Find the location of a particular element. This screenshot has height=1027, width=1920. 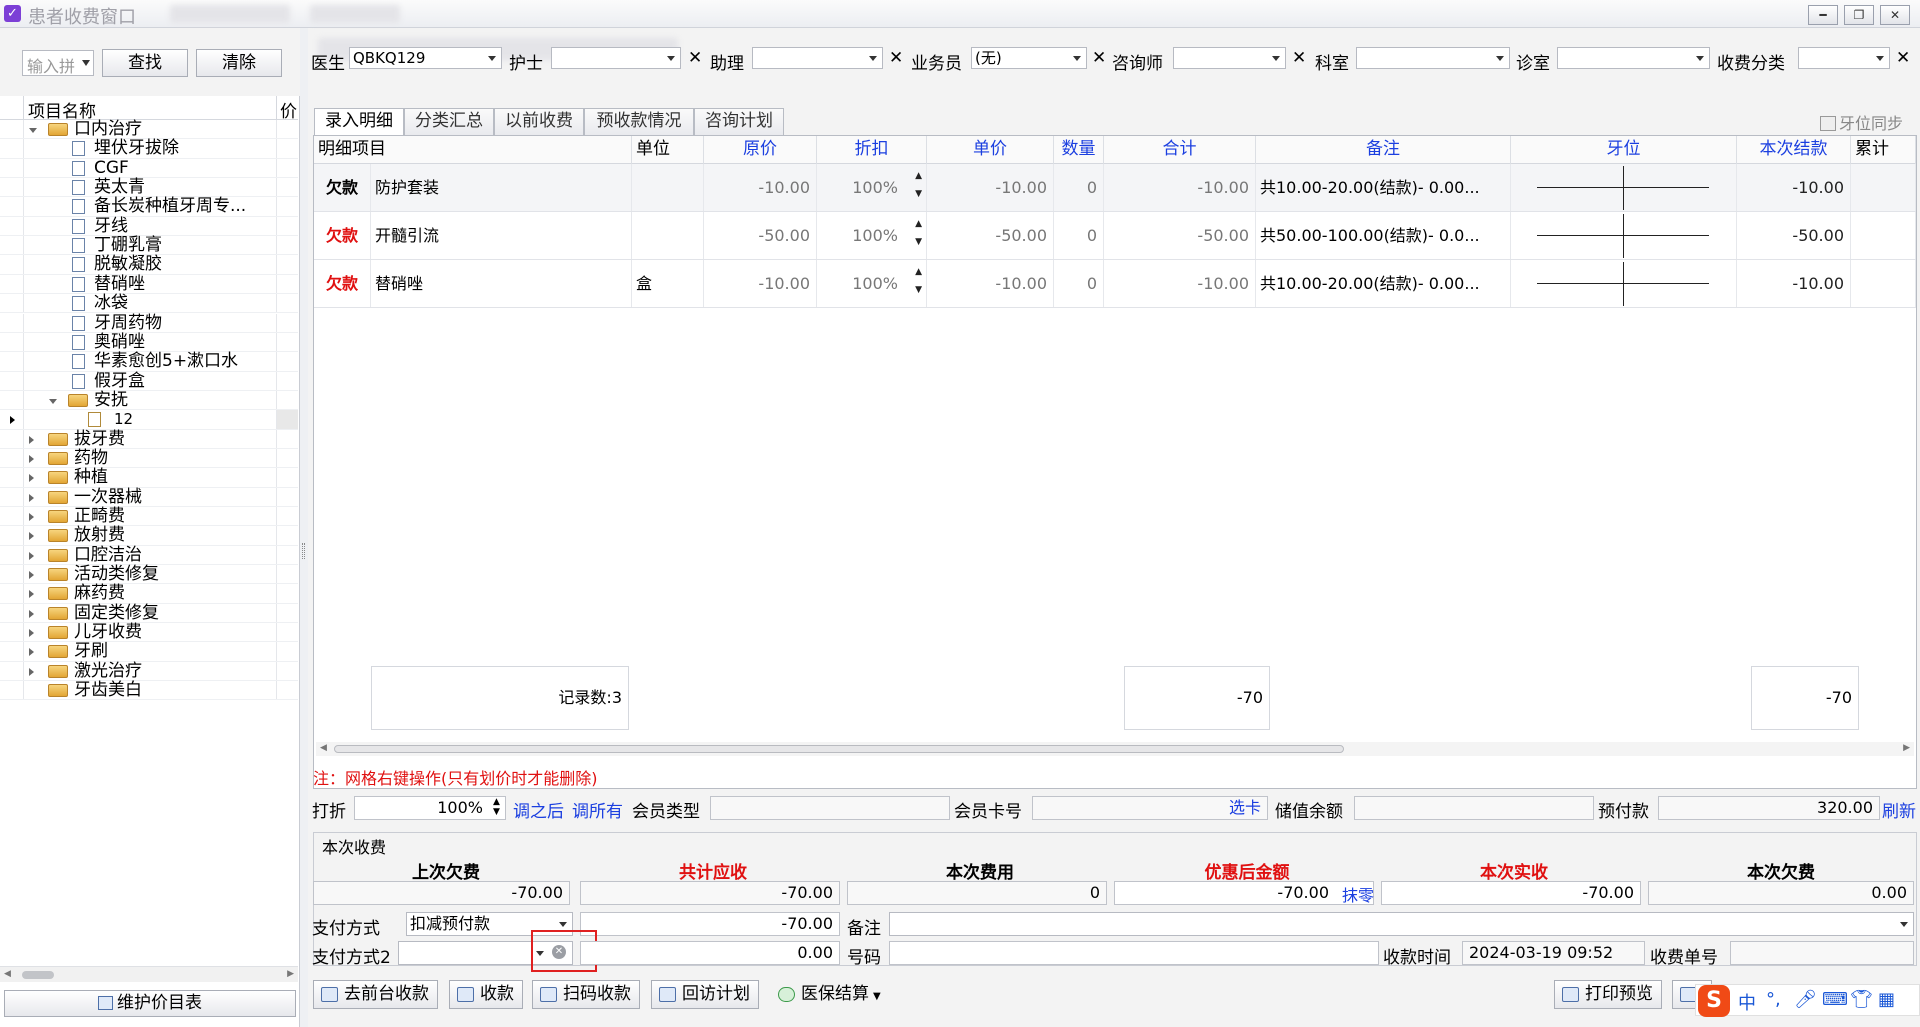

tree-item: 牙刷 is located at coordinates (149, 652).